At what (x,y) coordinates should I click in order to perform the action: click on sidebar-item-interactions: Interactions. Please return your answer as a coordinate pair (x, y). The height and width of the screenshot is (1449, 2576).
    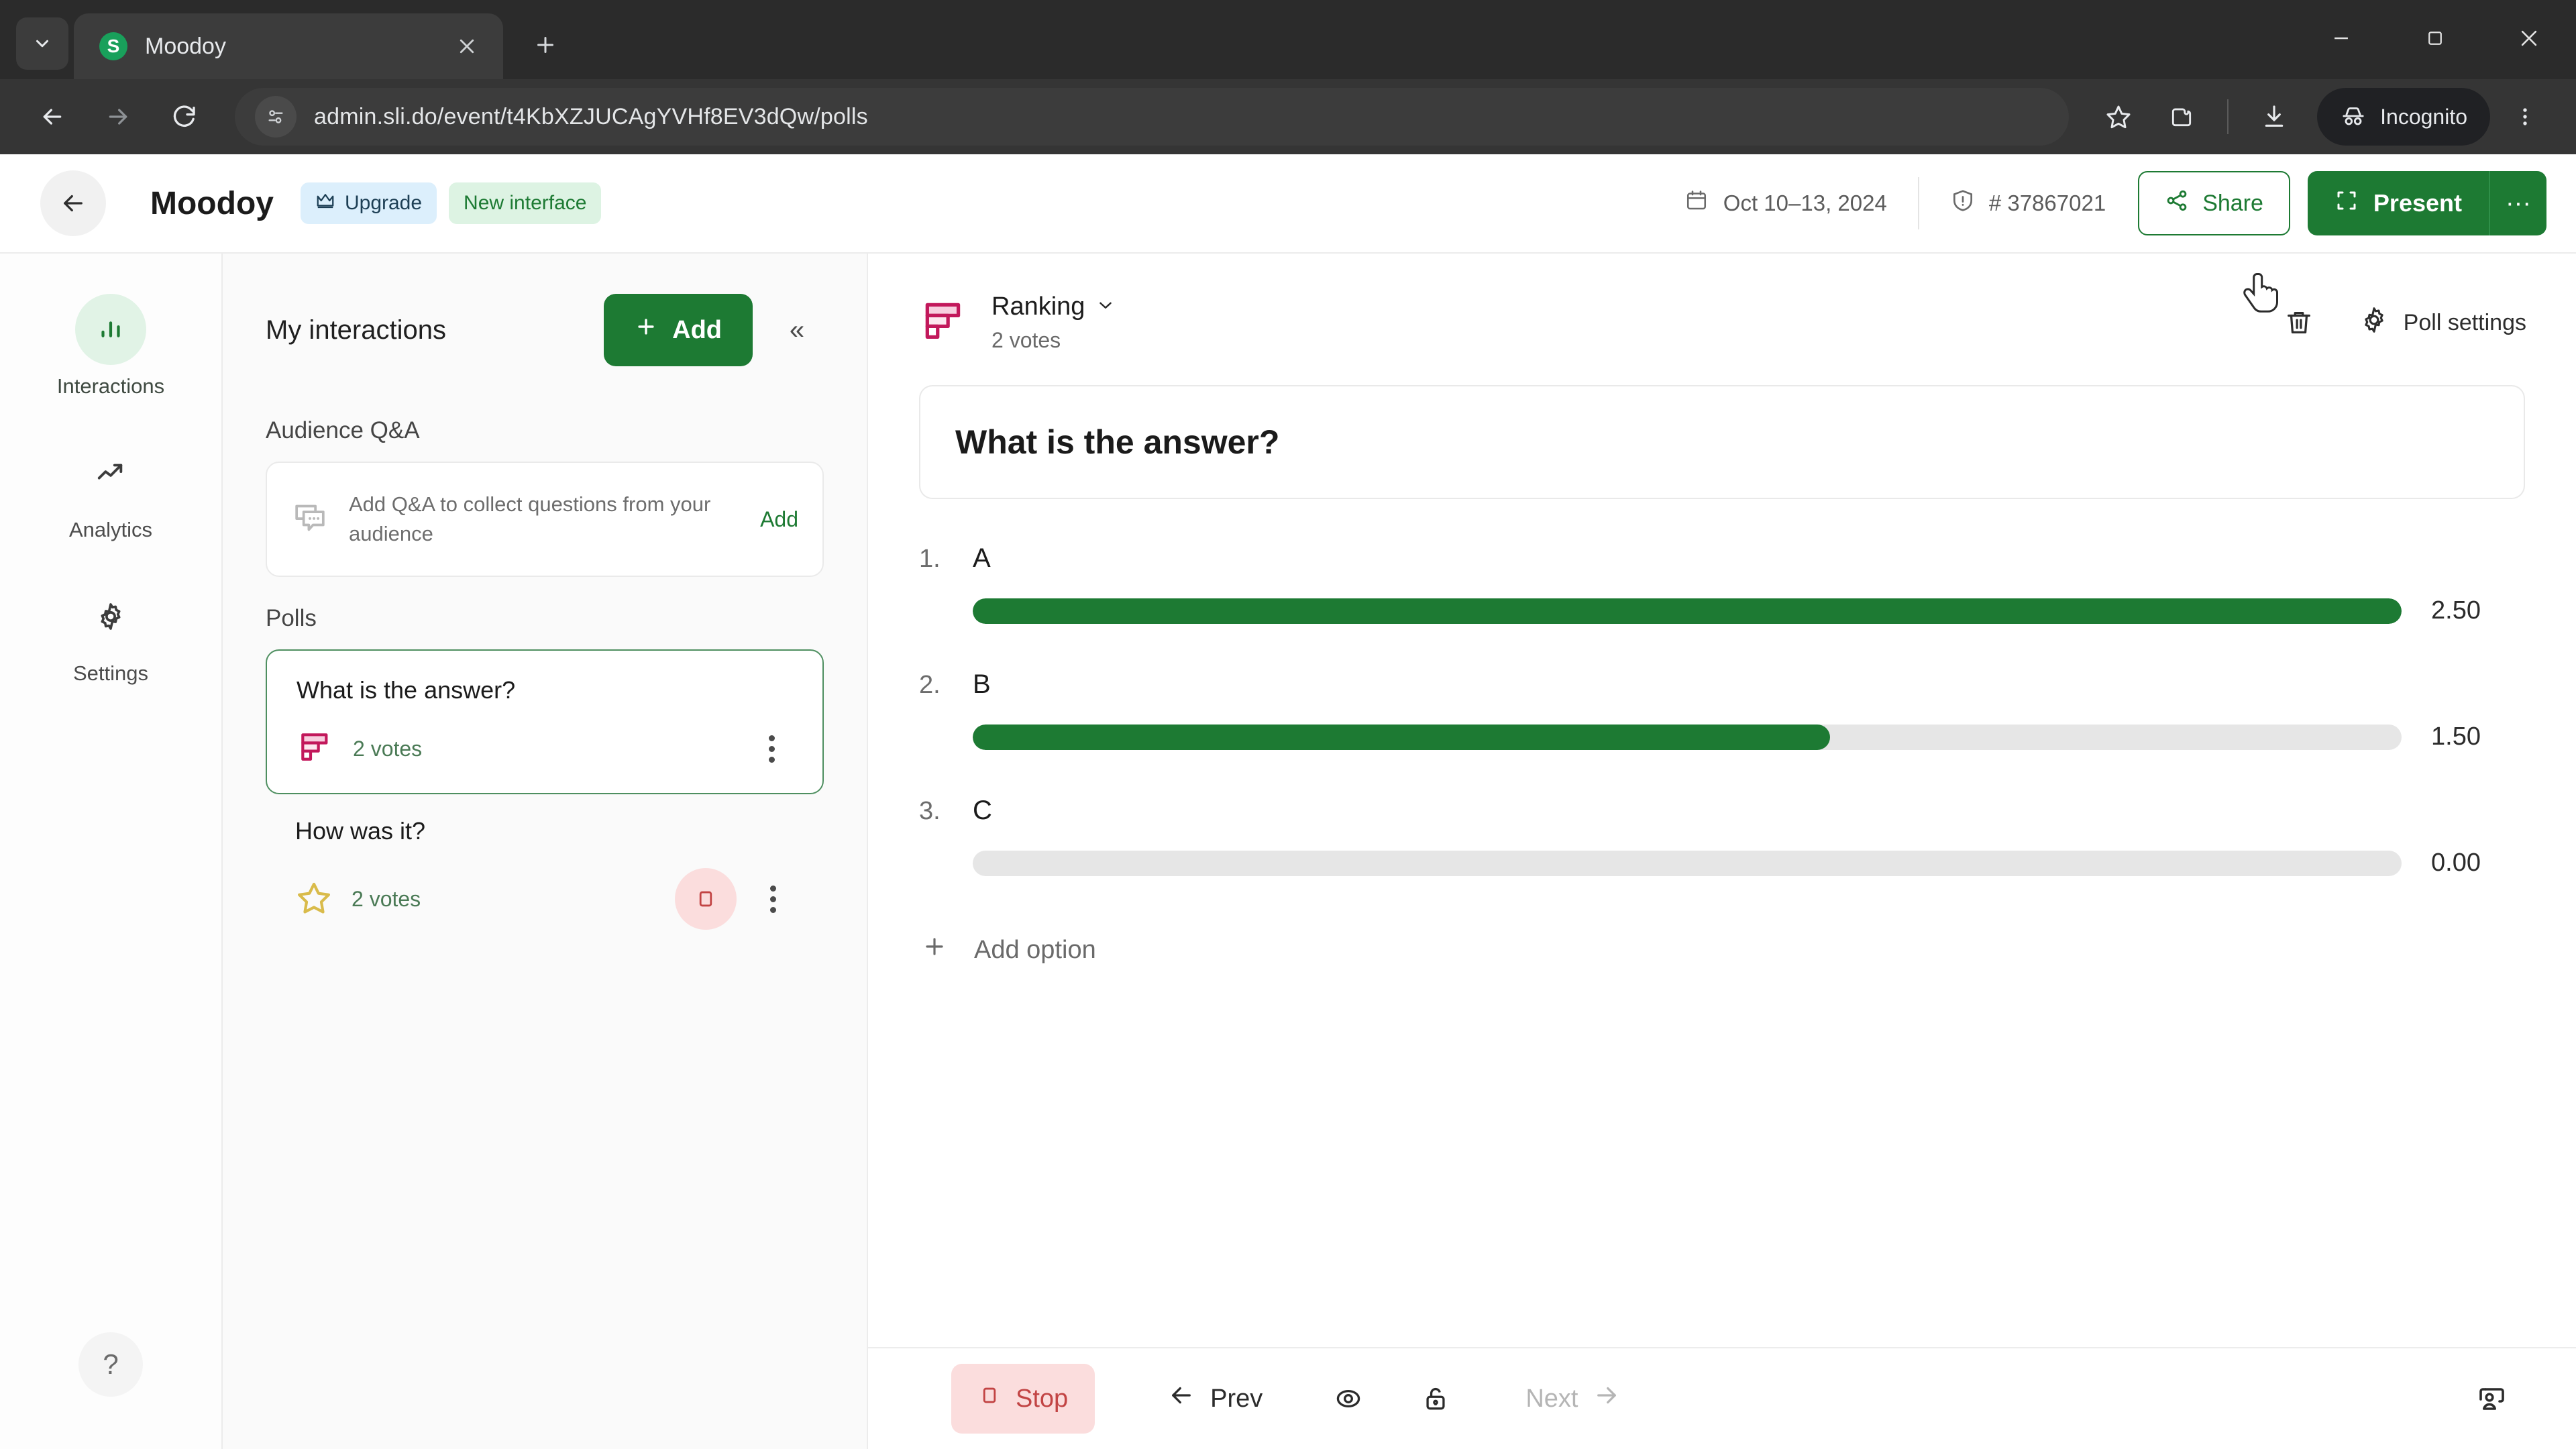
    Looking at the image, I should click on (110, 346).